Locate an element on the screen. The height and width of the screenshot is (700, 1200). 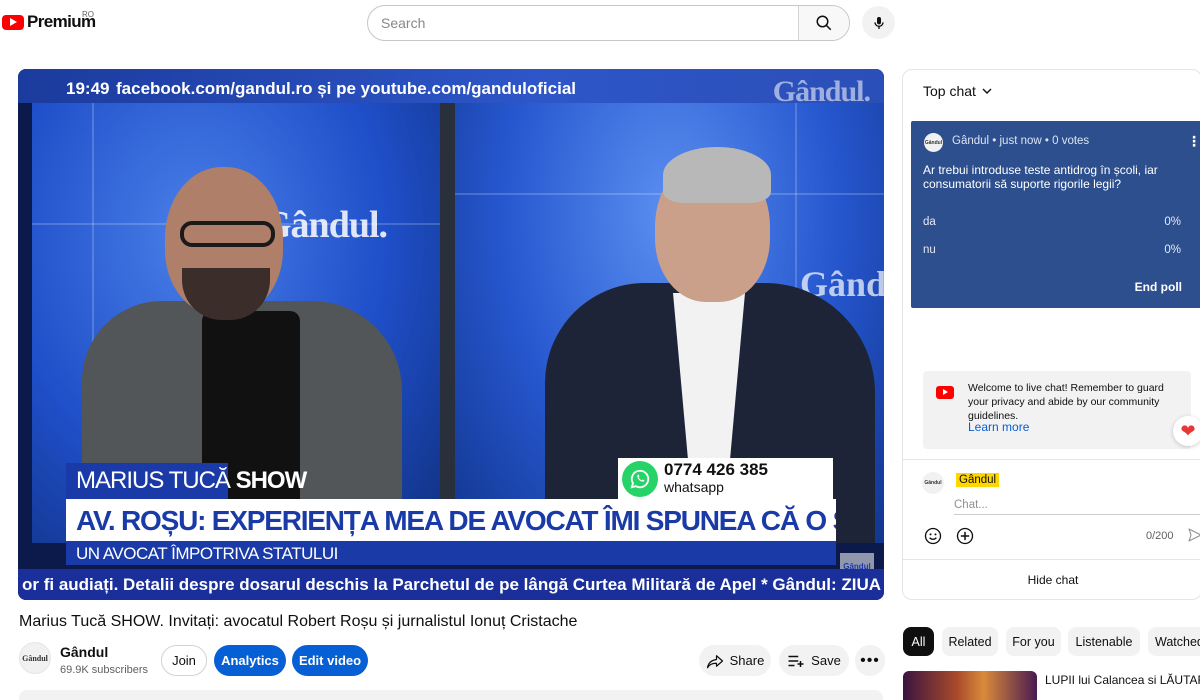
related-video-thumbnail is located at coordinates (970, 685).